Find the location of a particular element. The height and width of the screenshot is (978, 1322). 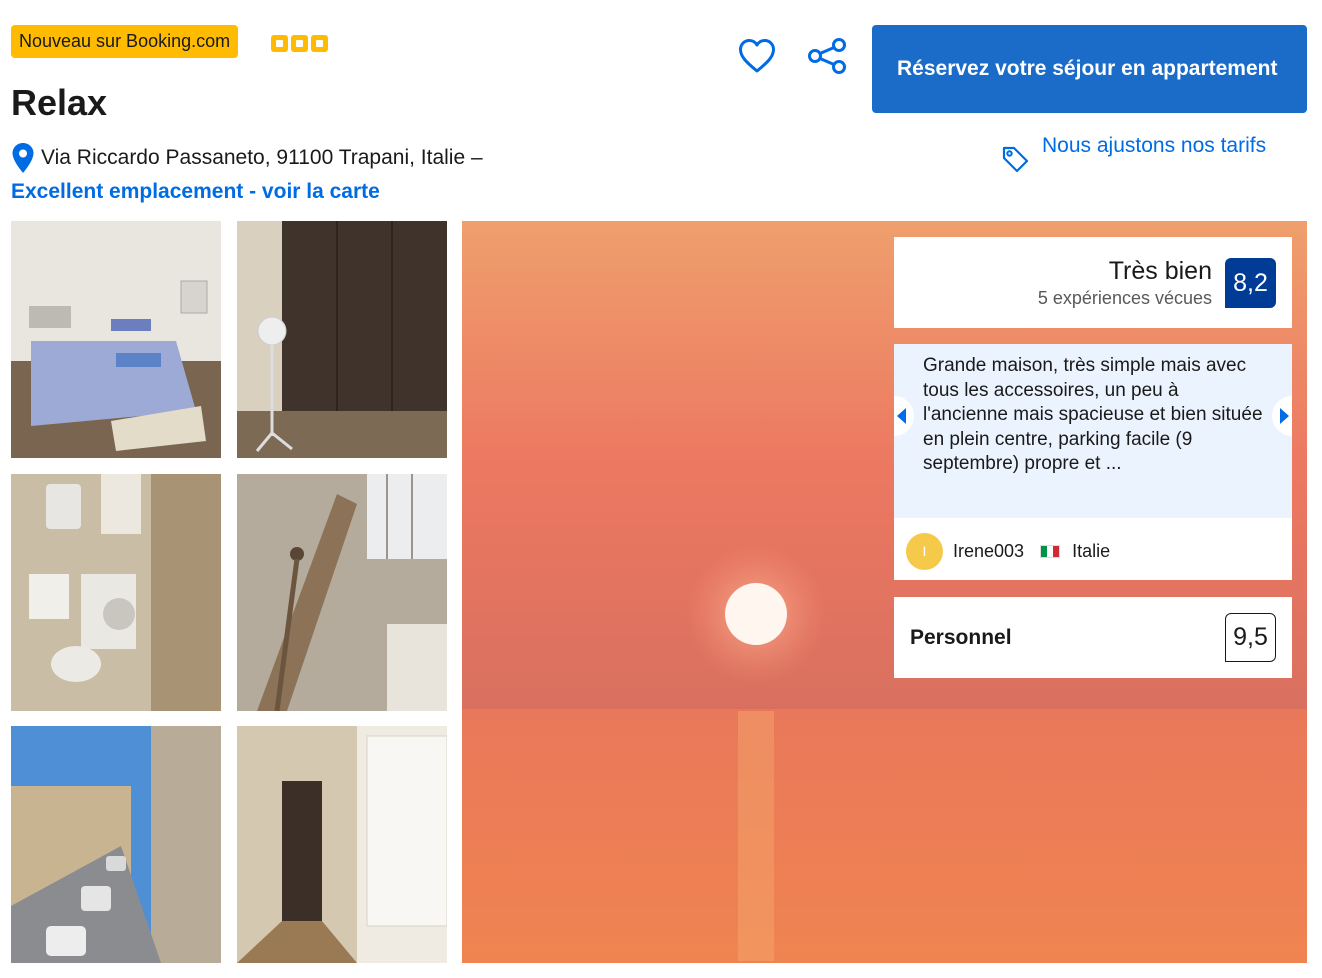

photo-thumbnail-hallway is located at coordinates (342, 844).